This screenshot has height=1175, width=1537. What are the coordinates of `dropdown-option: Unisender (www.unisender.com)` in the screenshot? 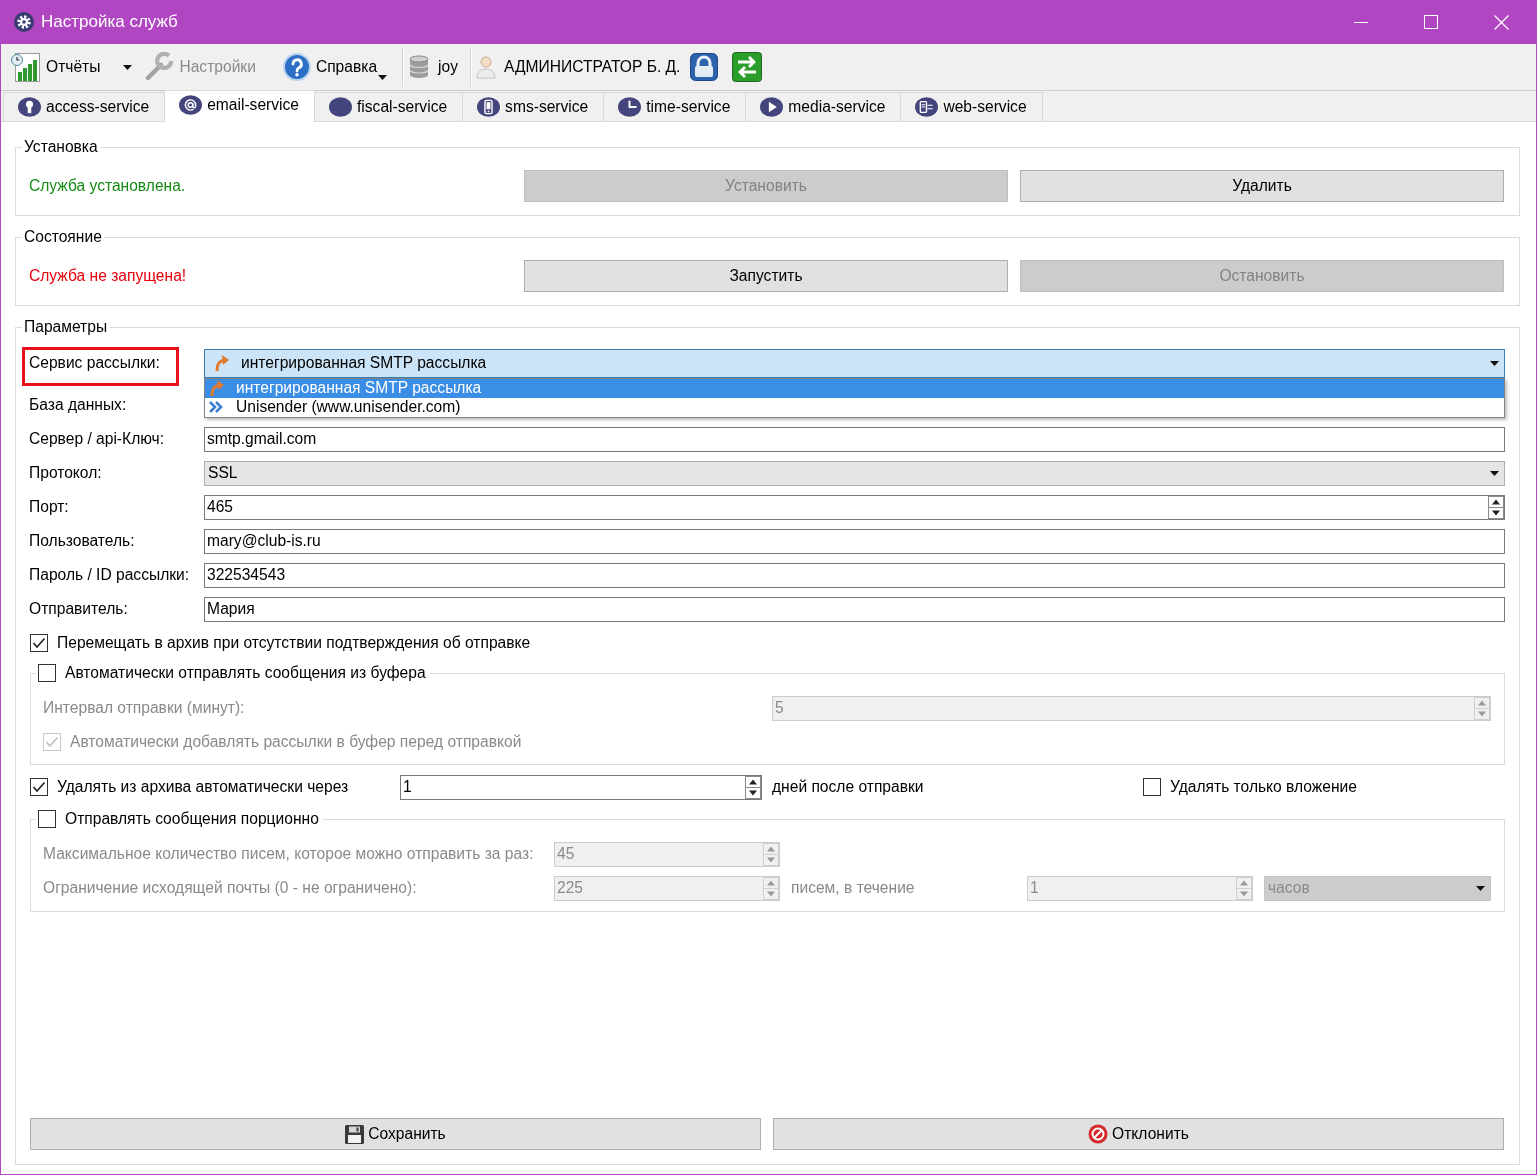 It's located at (854, 407).